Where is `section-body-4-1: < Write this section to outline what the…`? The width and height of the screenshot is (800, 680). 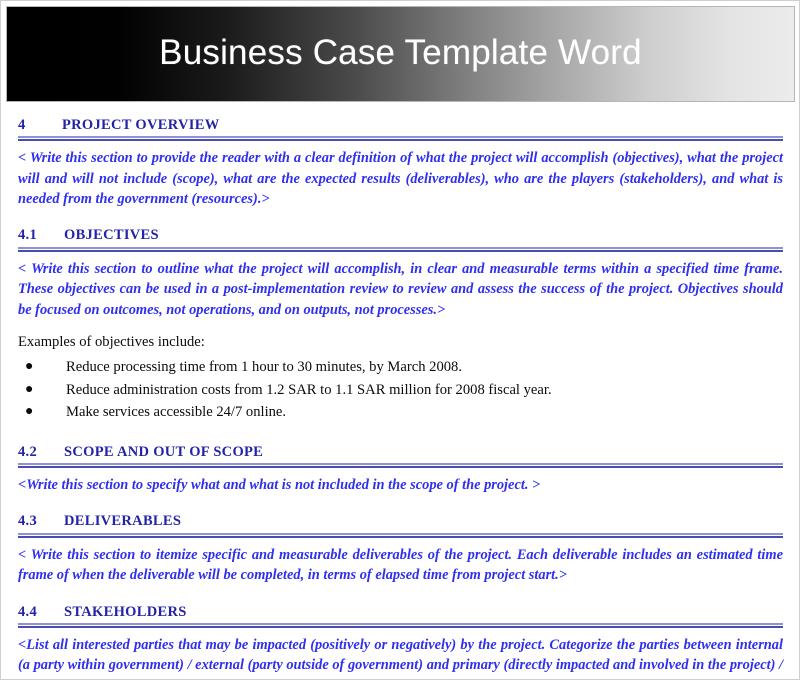
section-body-4-1: < Write this section to outline what the… is located at coordinates (400, 289).